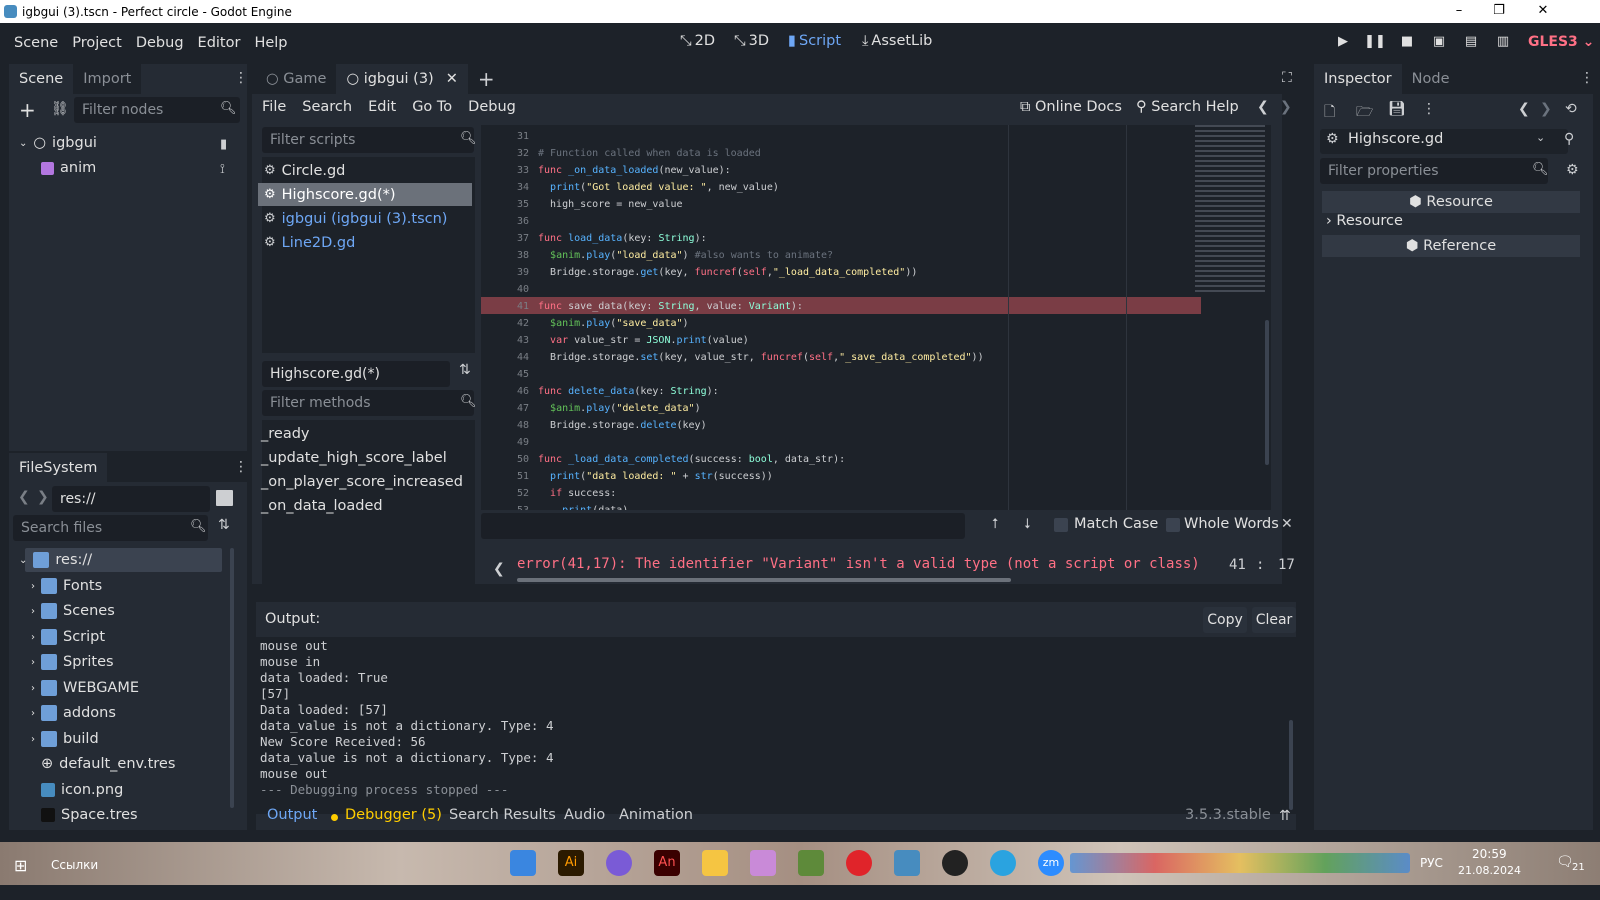 This screenshot has height=900, width=1600. Describe the element at coordinates (1569, 139) in the screenshot. I see `object-properties-icon: ⚲` at that location.